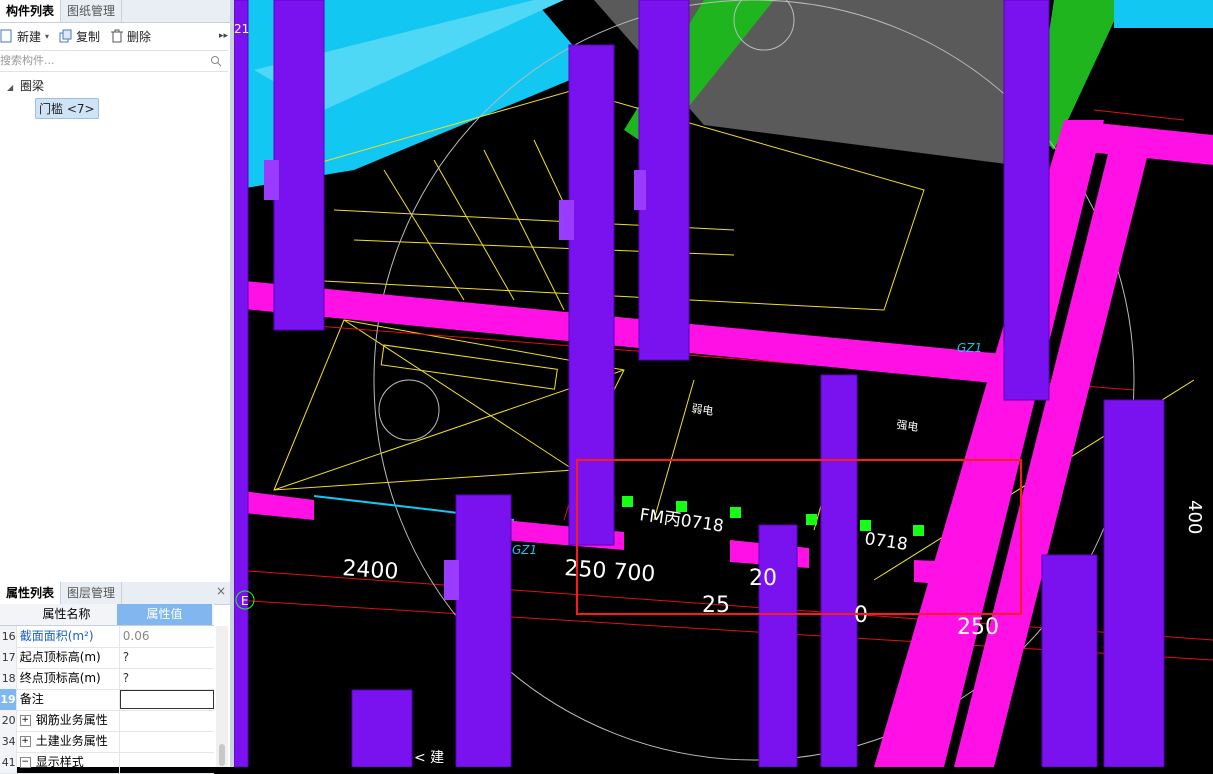 This screenshot has width=1213, height=774. What do you see at coordinates (908, 426) in the screenshot?
I see `label-strong-power: 强电` at bounding box center [908, 426].